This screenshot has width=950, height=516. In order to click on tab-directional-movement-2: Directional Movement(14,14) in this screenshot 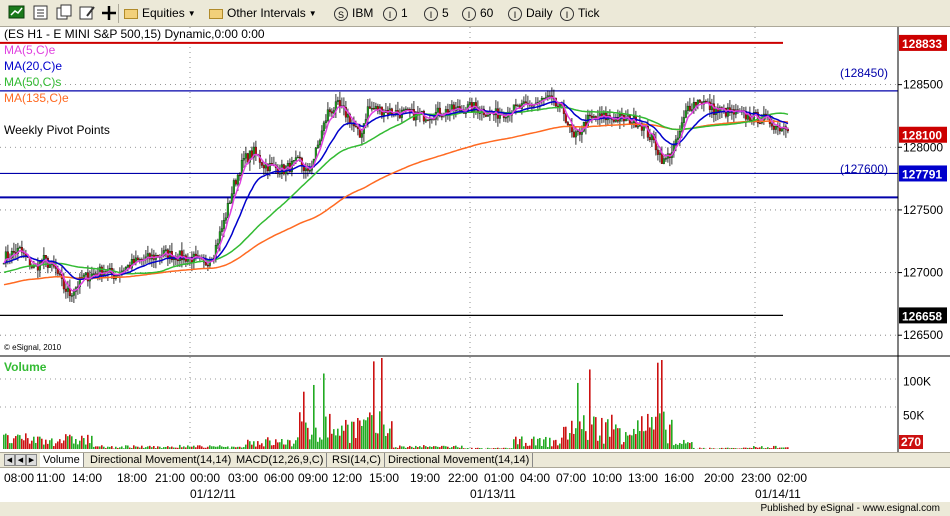, I will do `click(459, 460)`.